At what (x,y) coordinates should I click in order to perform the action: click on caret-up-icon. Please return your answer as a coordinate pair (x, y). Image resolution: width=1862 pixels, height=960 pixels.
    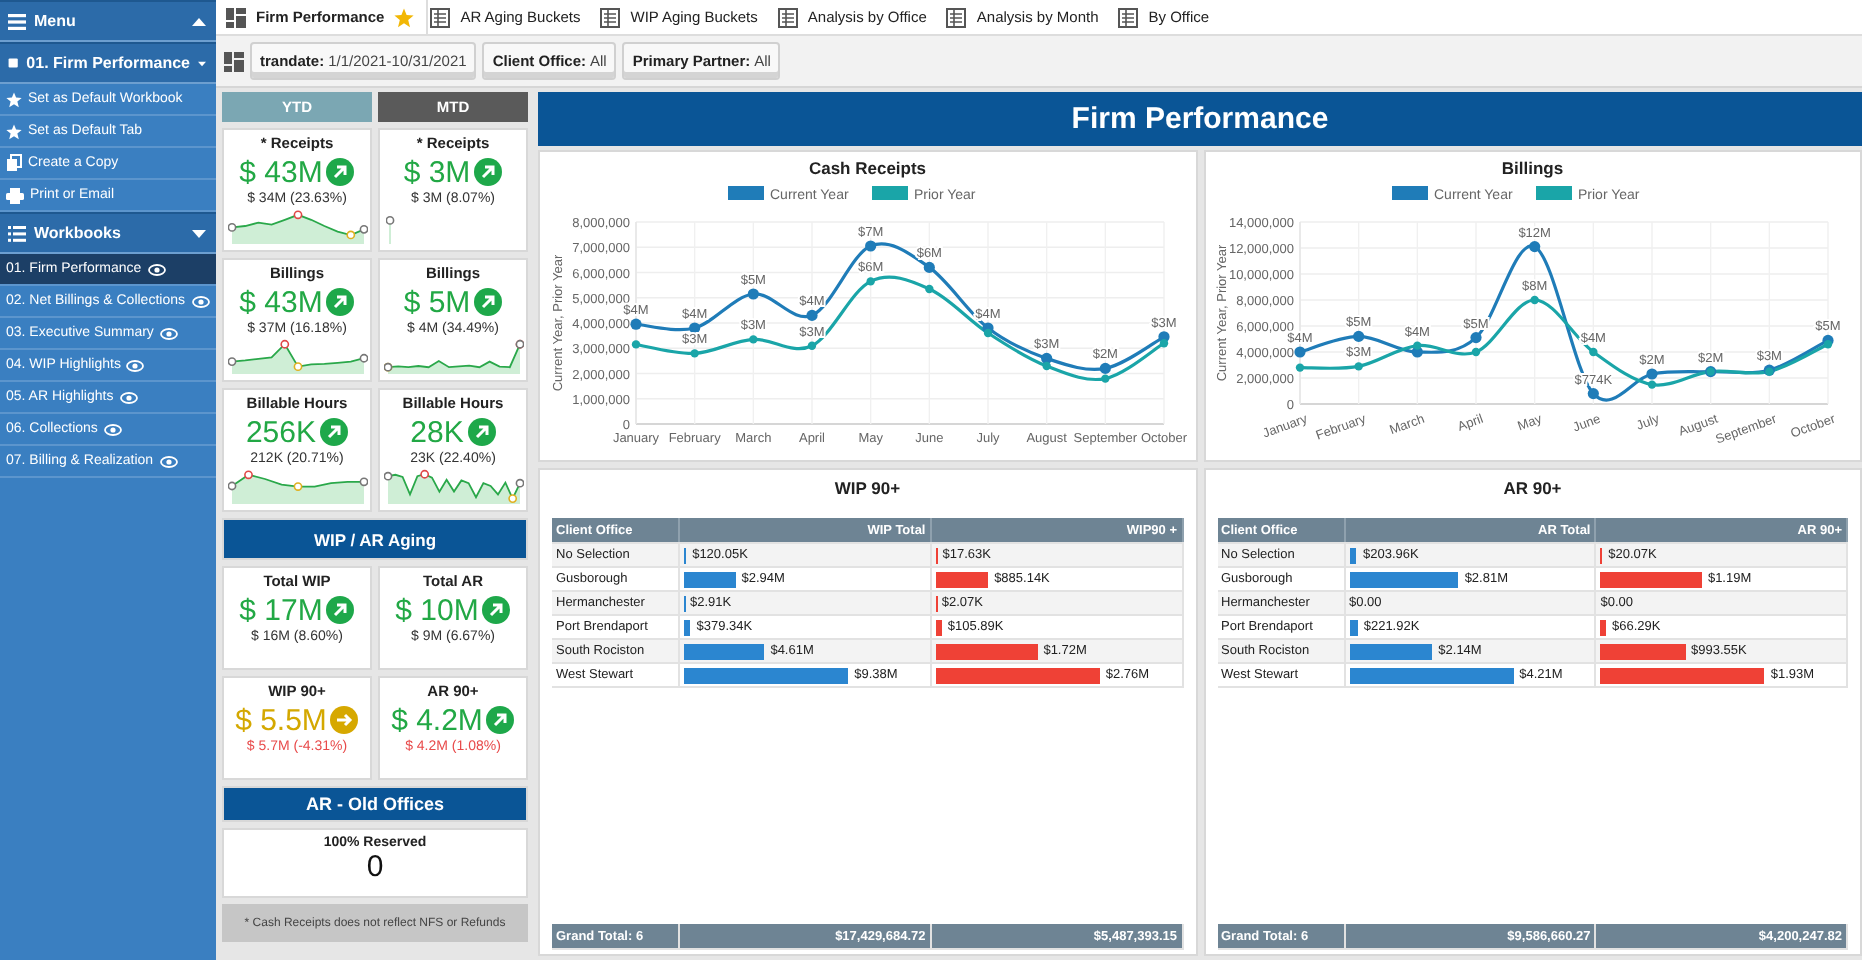
    Looking at the image, I should click on (199, 21).